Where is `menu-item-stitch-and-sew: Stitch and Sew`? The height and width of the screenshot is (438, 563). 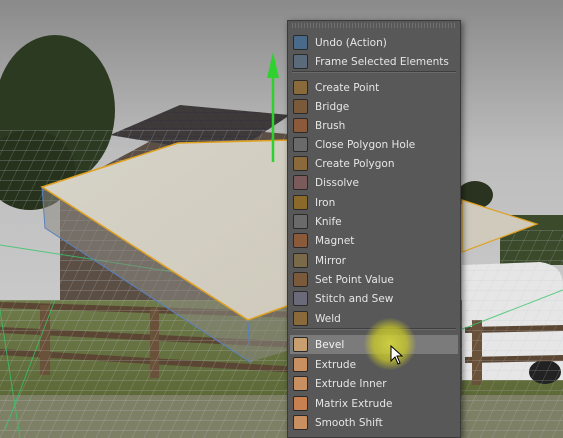 menu-item-stitch-and-sew: Stitch and Sew is located at coordinates (374, 298).